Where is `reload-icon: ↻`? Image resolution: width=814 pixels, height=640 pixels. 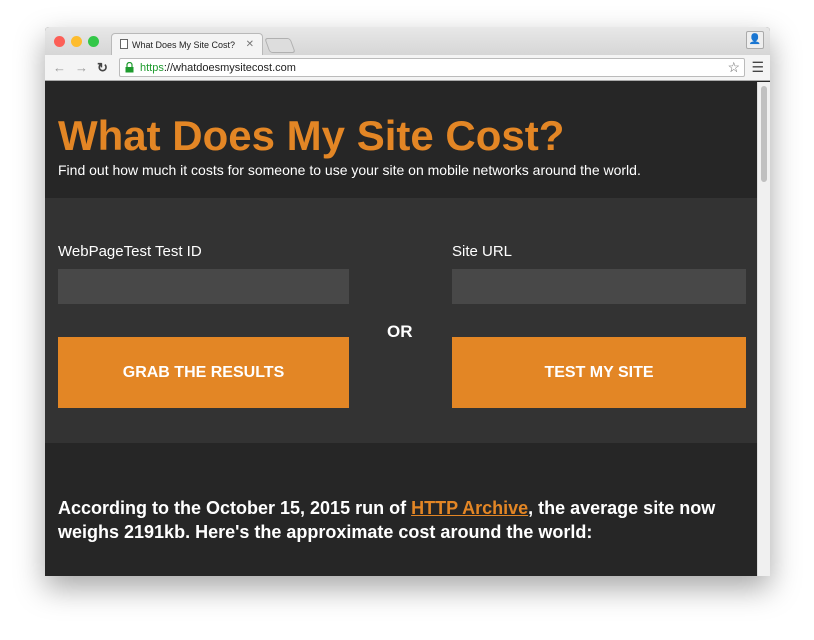
reload-icon: ↻ is located at coordinates (102, 68).